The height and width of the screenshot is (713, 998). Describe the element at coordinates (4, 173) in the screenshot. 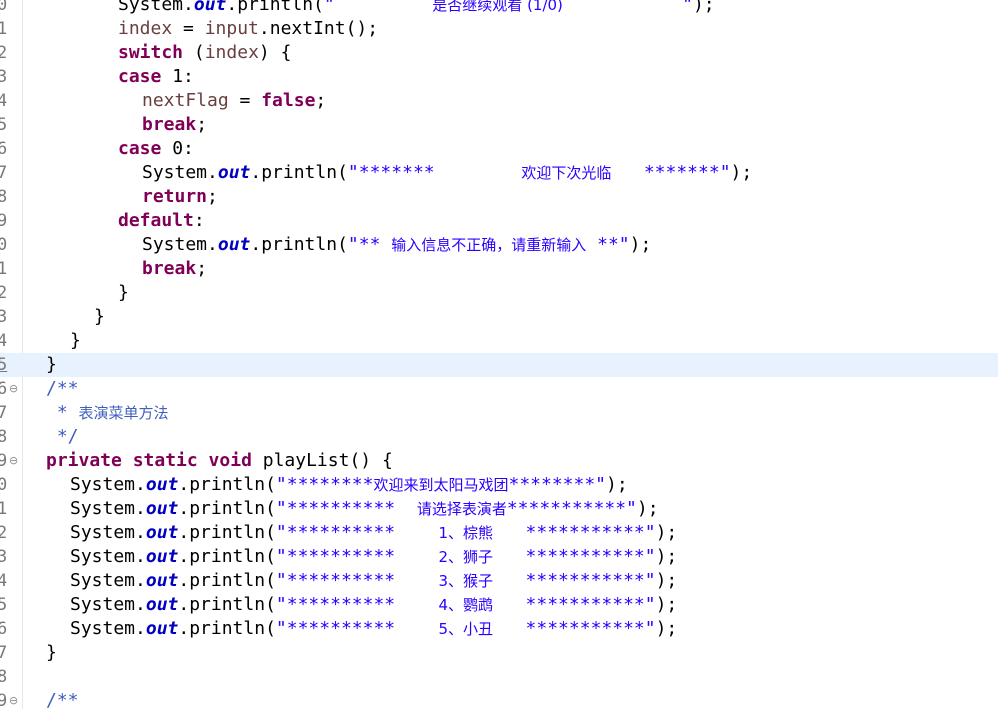

I see `line-number: 7` at that location.